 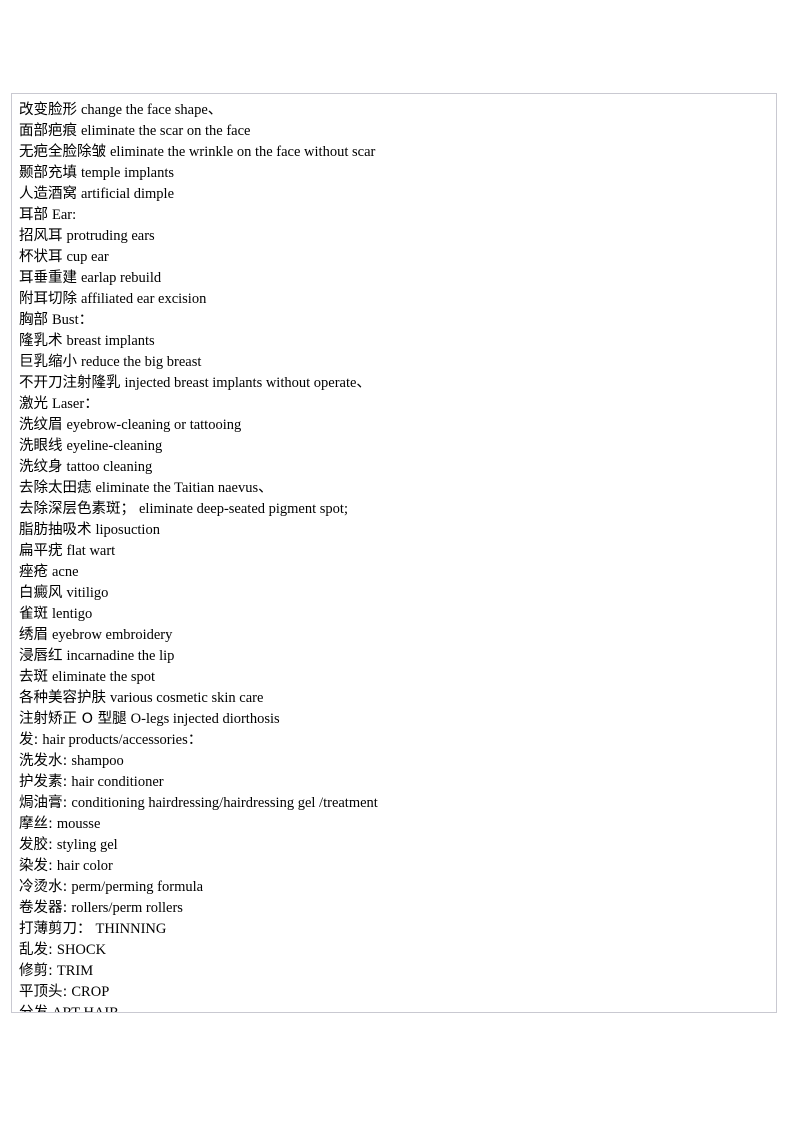 What do you see at coordinates (137, 887) in the screenshot?
I see `entry-term-english: perm/perming formula` at bounding box center [137, 887].